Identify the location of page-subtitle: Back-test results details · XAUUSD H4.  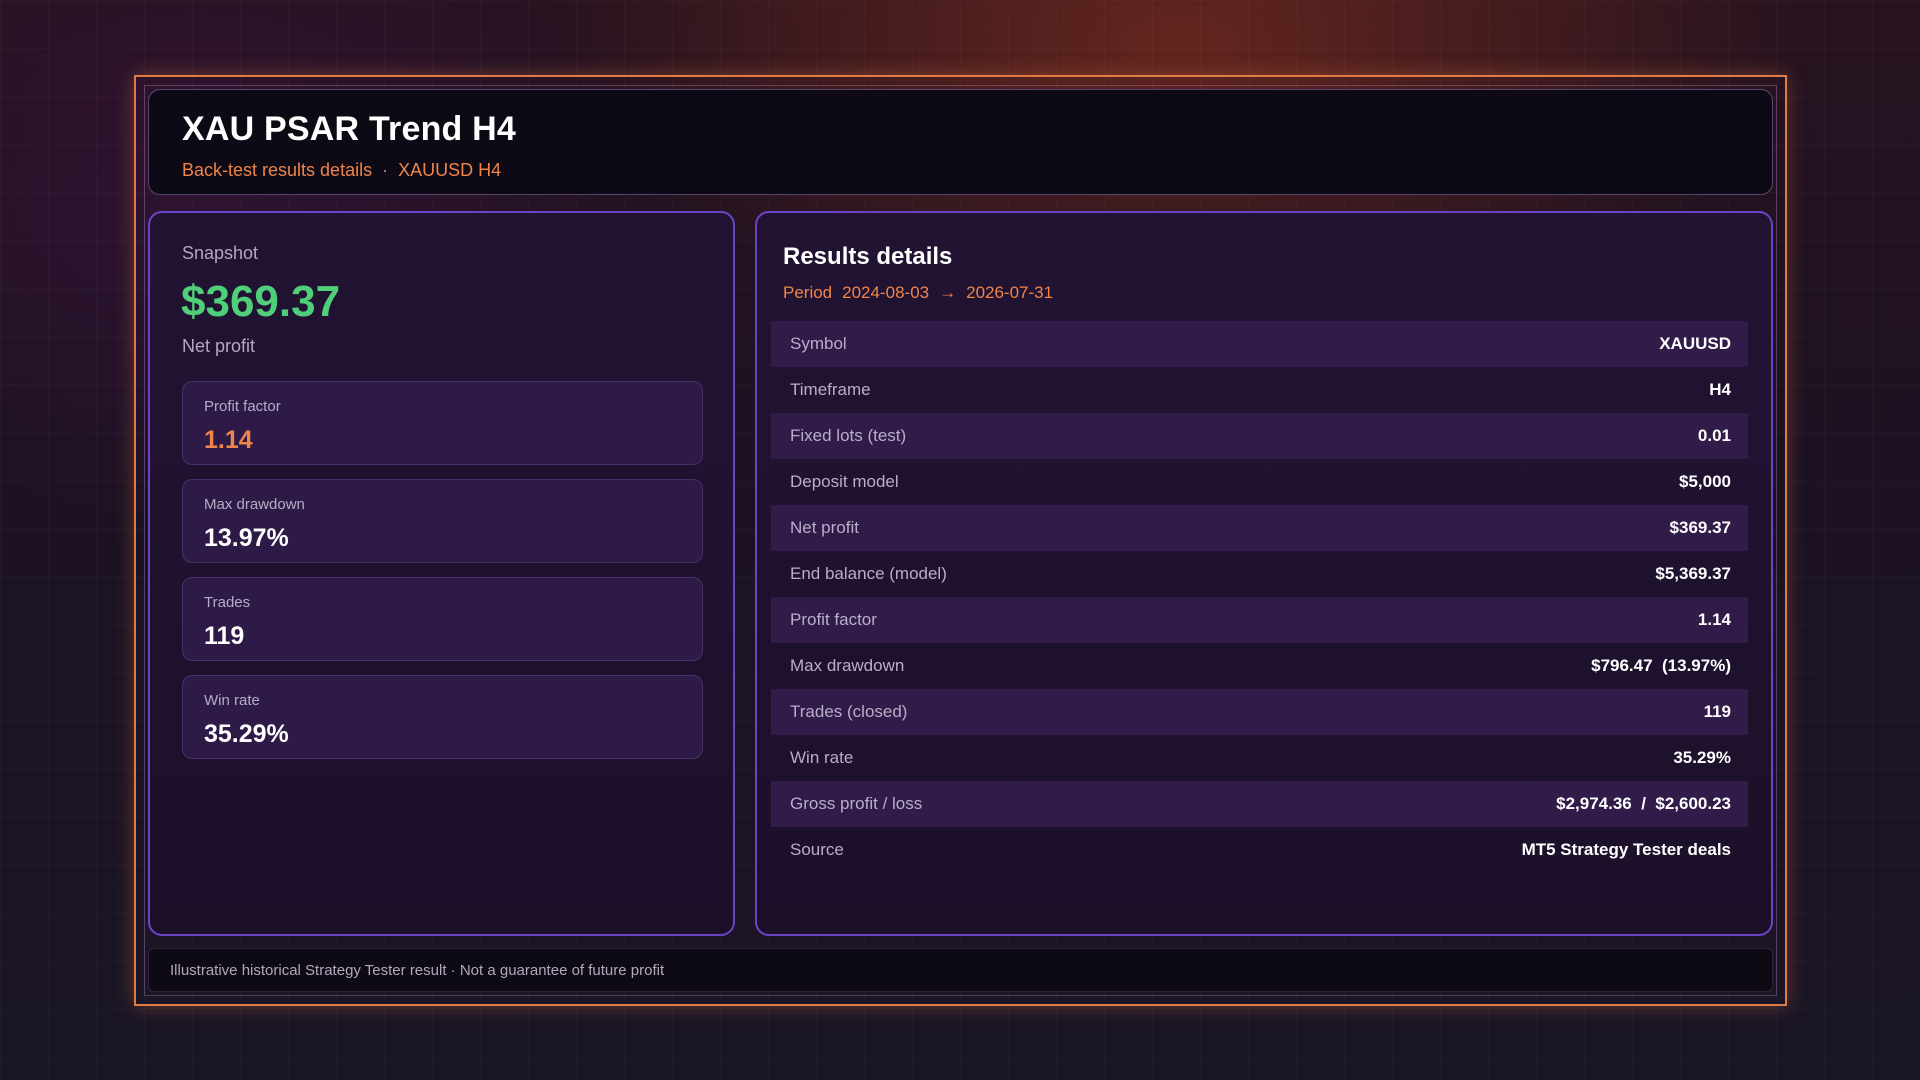
(341, 170).